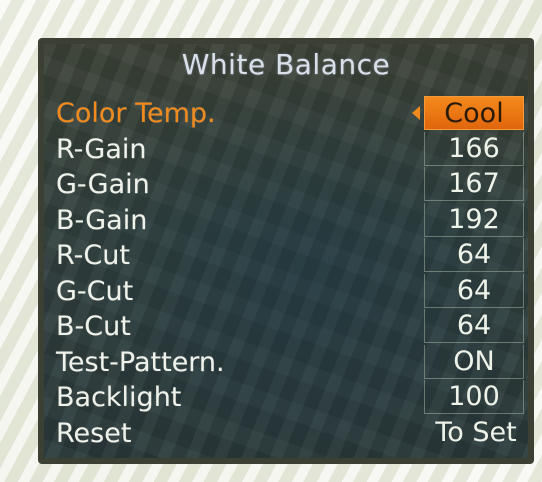  I want to click on reset-action: To Set, so click(471, 433).